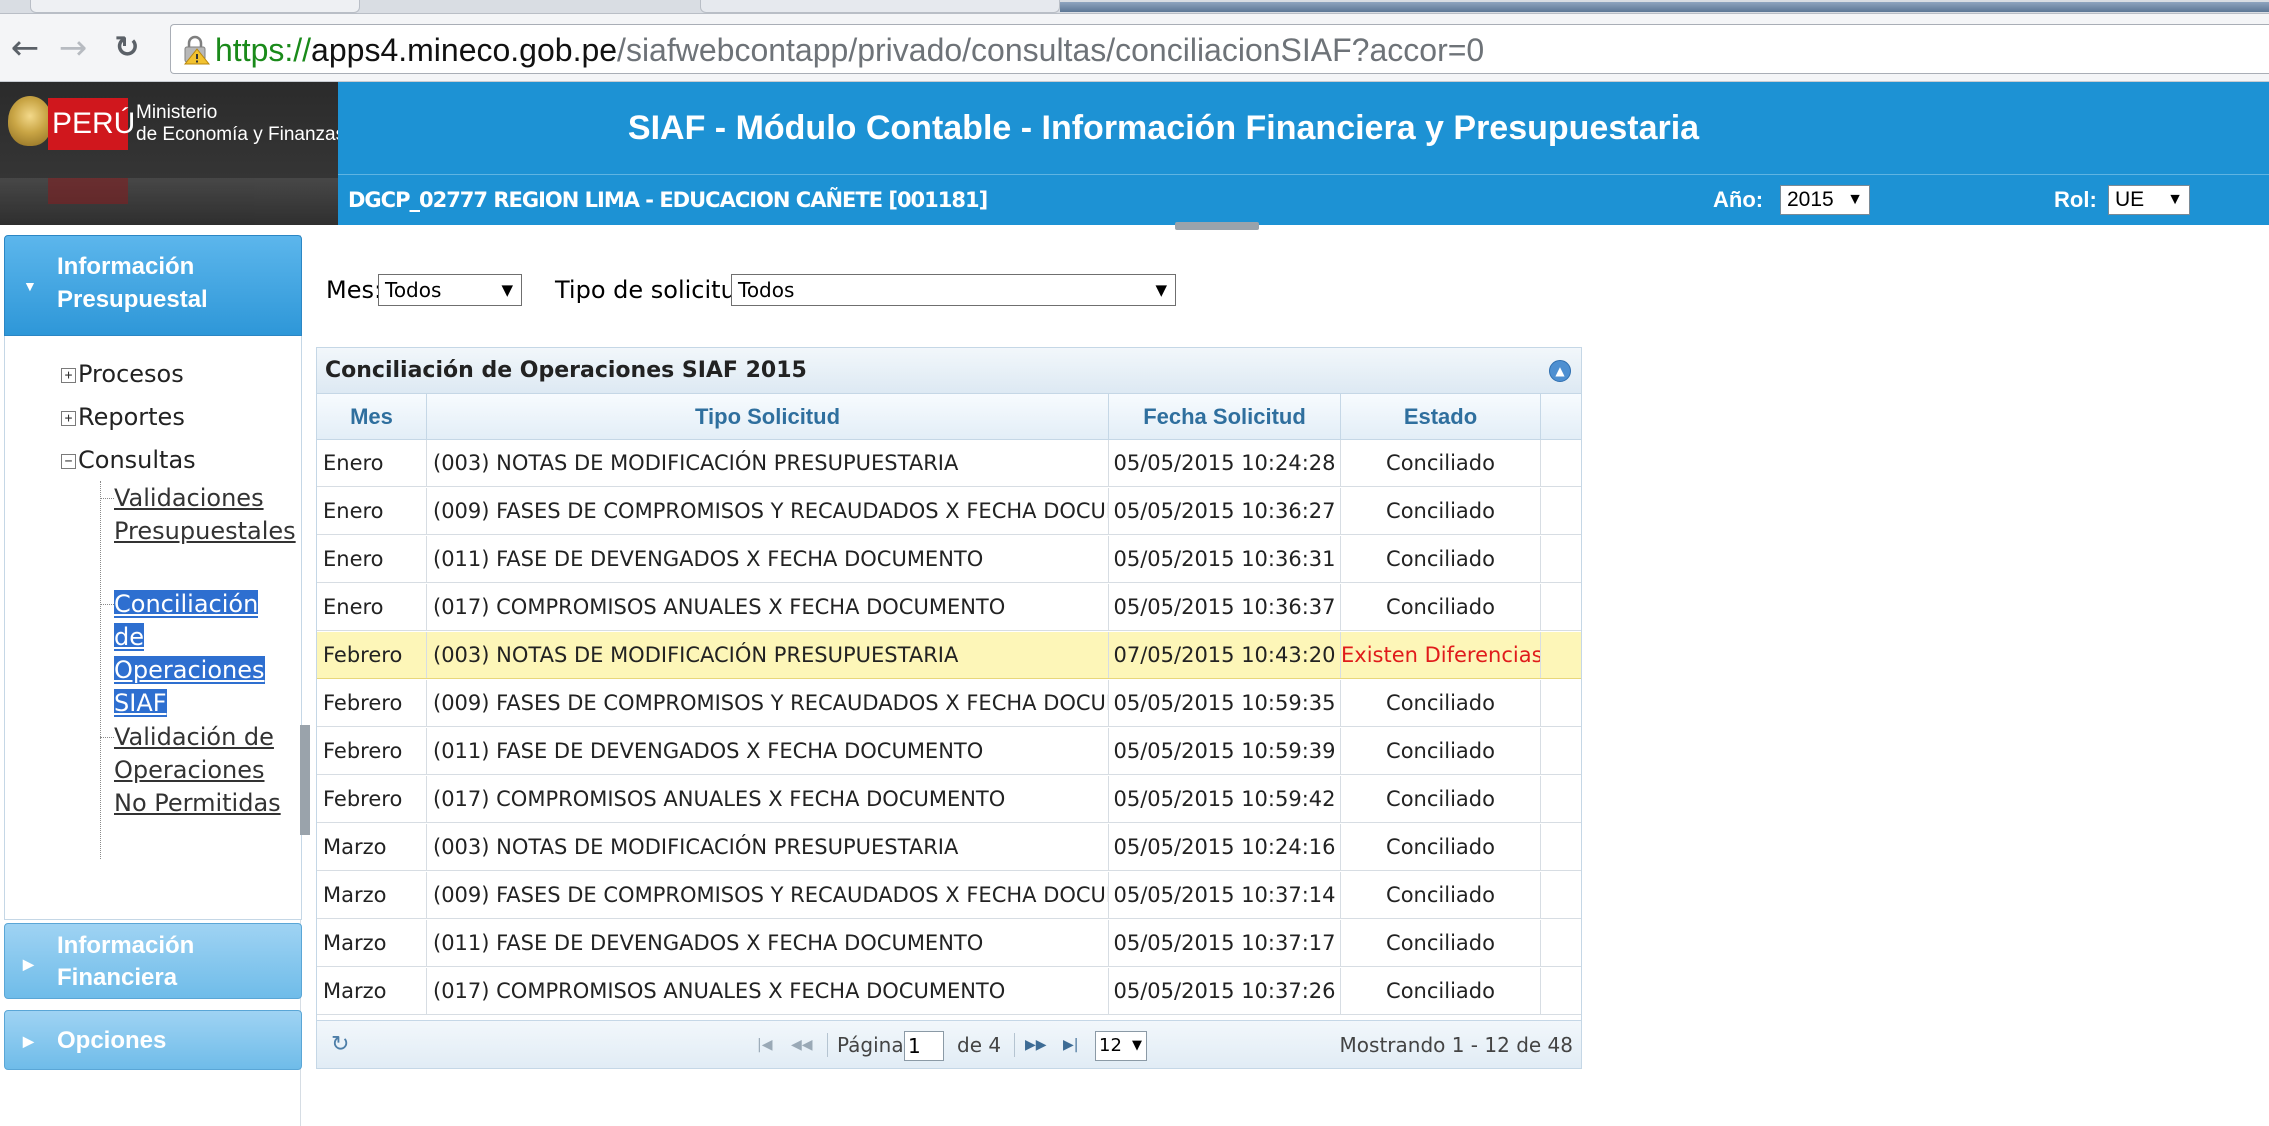 The height and width of the screenshot is (1126, 2269). Describe the element at coordinates (209, 515) in the screenshot. I see `tree-link-validaciones-presupuestales: Validaciones Presupuestales` at that location.